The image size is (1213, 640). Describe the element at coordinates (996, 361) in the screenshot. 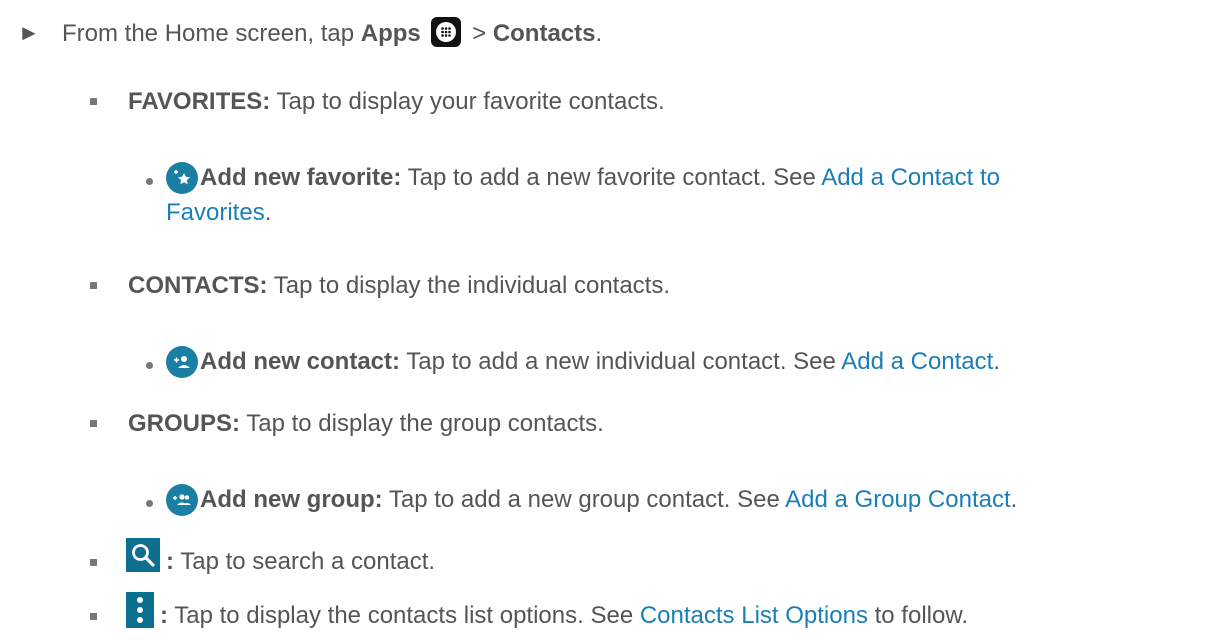

I see `add-contact-period: .` at that location.